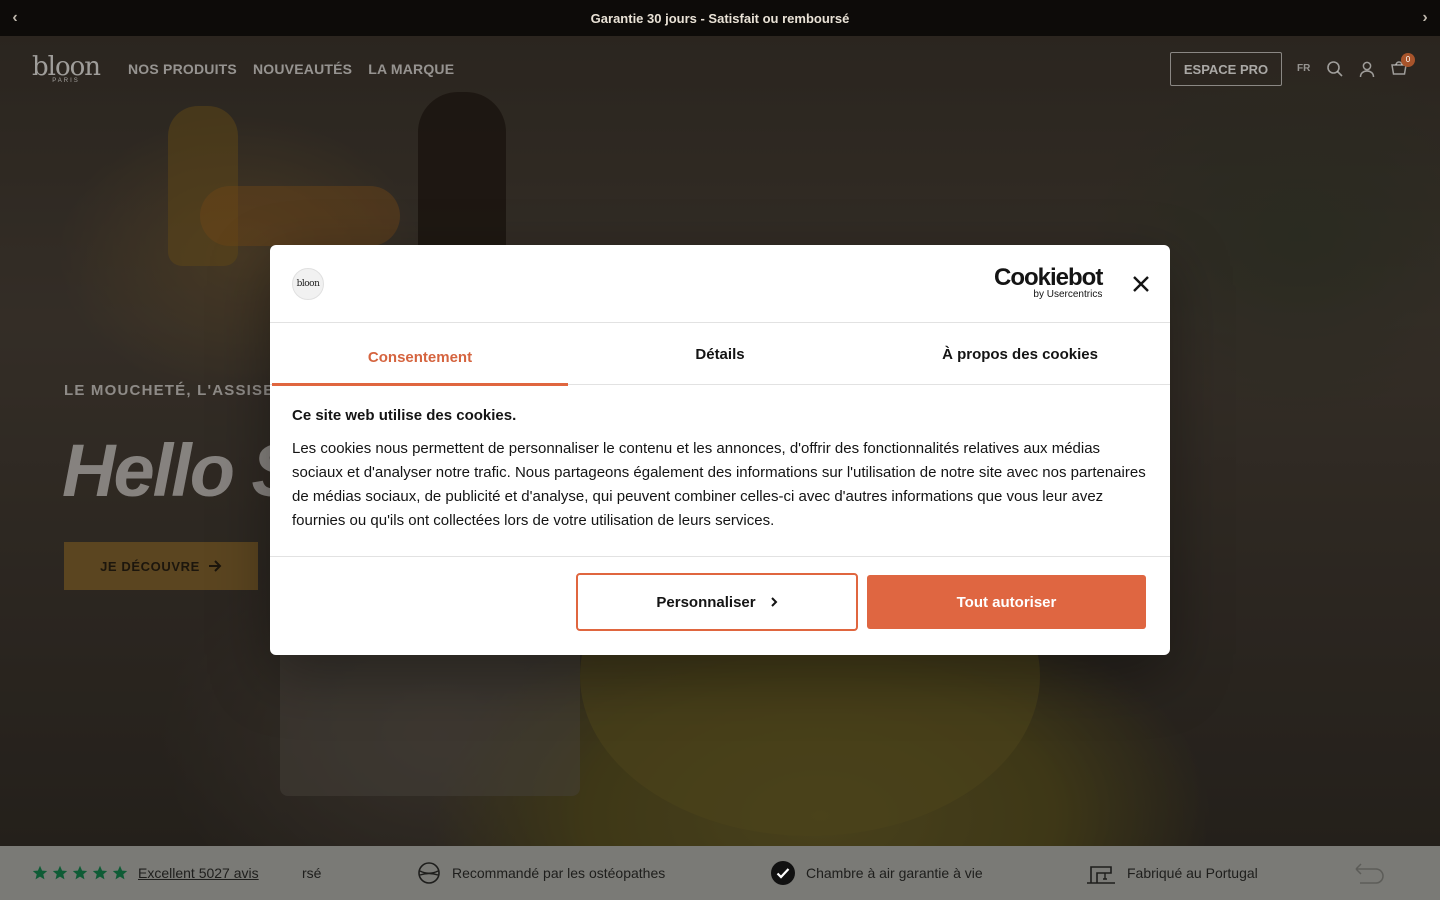 Image resolution: width=1440 pixels, height=900 pixels. What do you see at coordinates (706, 602) in the screenshot?
I see `customize-label: Personnaliser` at bounding box center [706, 602].